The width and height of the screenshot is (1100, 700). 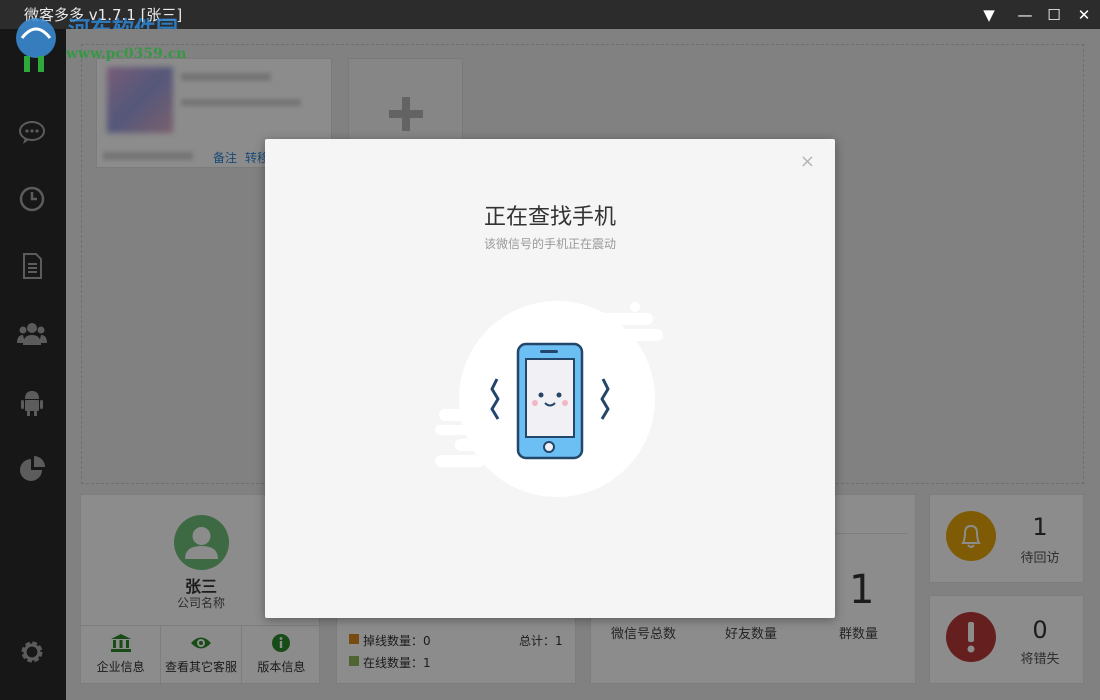 What do you see at coordinates (1054, 15) in the screenshot?
I see `maximize-button: ☐` at bounding box center [1054, 15].